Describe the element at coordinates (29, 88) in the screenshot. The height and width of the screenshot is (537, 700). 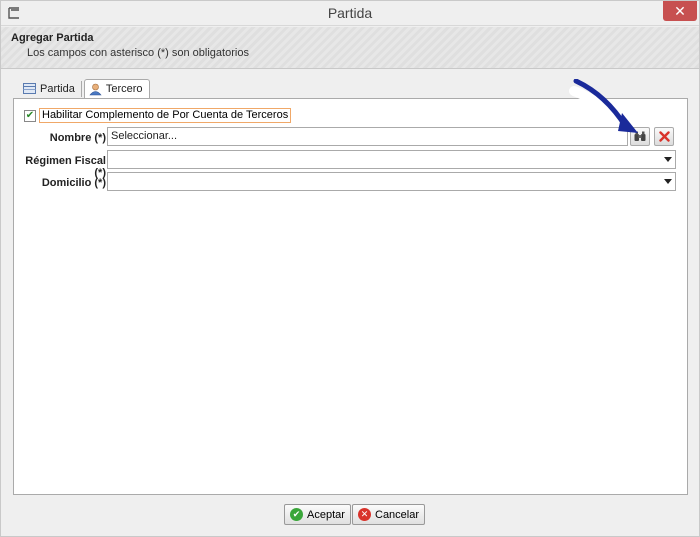
I see `table-icon` at that location.